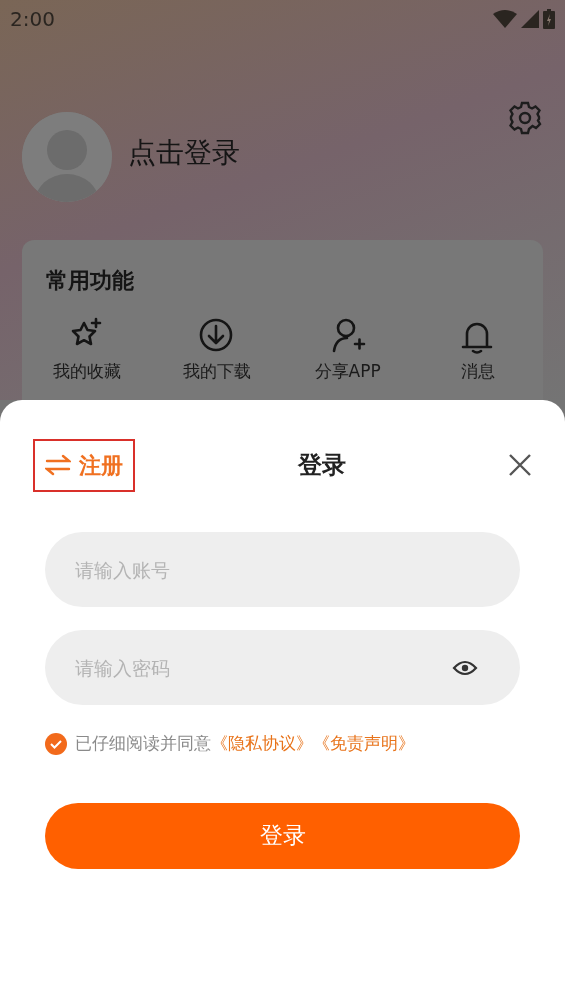  I want to click on swap-icon, so click(58, 465).